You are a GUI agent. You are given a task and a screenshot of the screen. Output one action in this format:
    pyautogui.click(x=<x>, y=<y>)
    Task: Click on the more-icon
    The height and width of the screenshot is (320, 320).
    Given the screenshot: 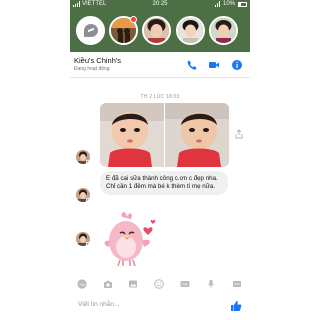 What is the action you would take?
    pyautogui.click(x=237, y=284)
    